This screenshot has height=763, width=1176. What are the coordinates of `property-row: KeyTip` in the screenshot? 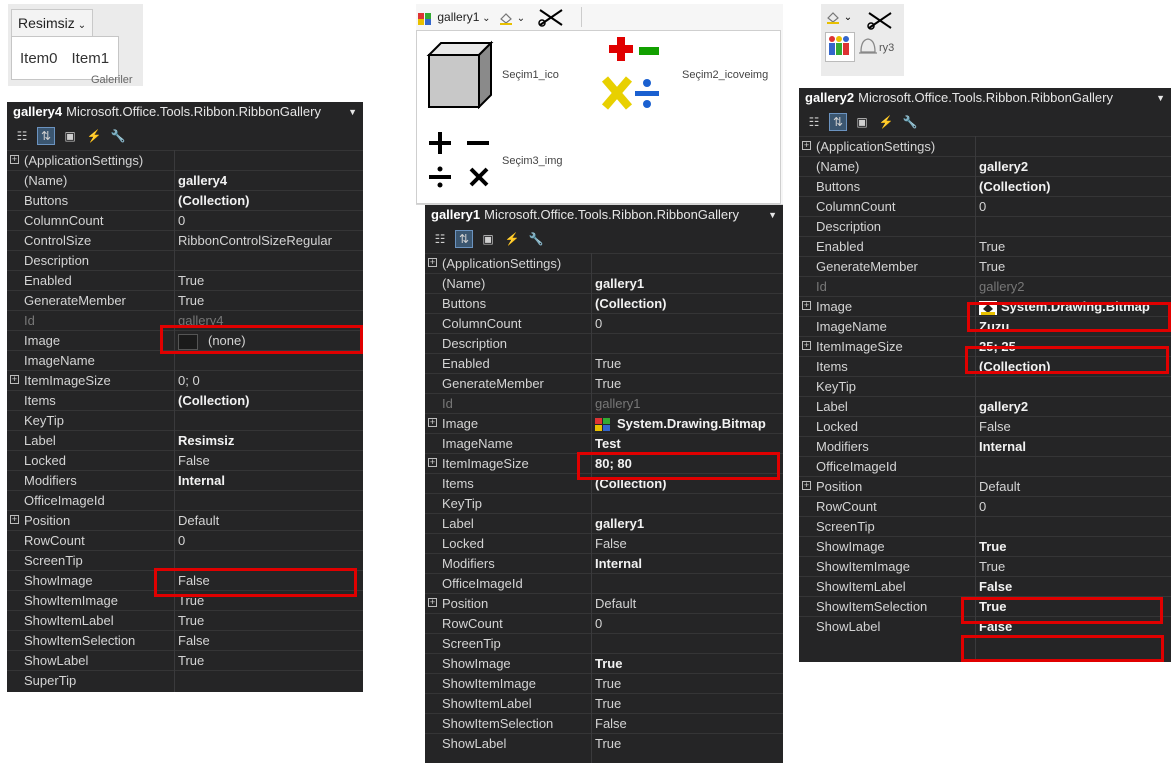 It's located at (185, 420).